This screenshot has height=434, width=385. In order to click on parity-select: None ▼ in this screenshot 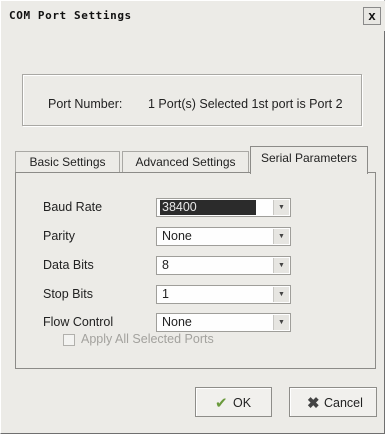, I will do `click(223, 236)`.